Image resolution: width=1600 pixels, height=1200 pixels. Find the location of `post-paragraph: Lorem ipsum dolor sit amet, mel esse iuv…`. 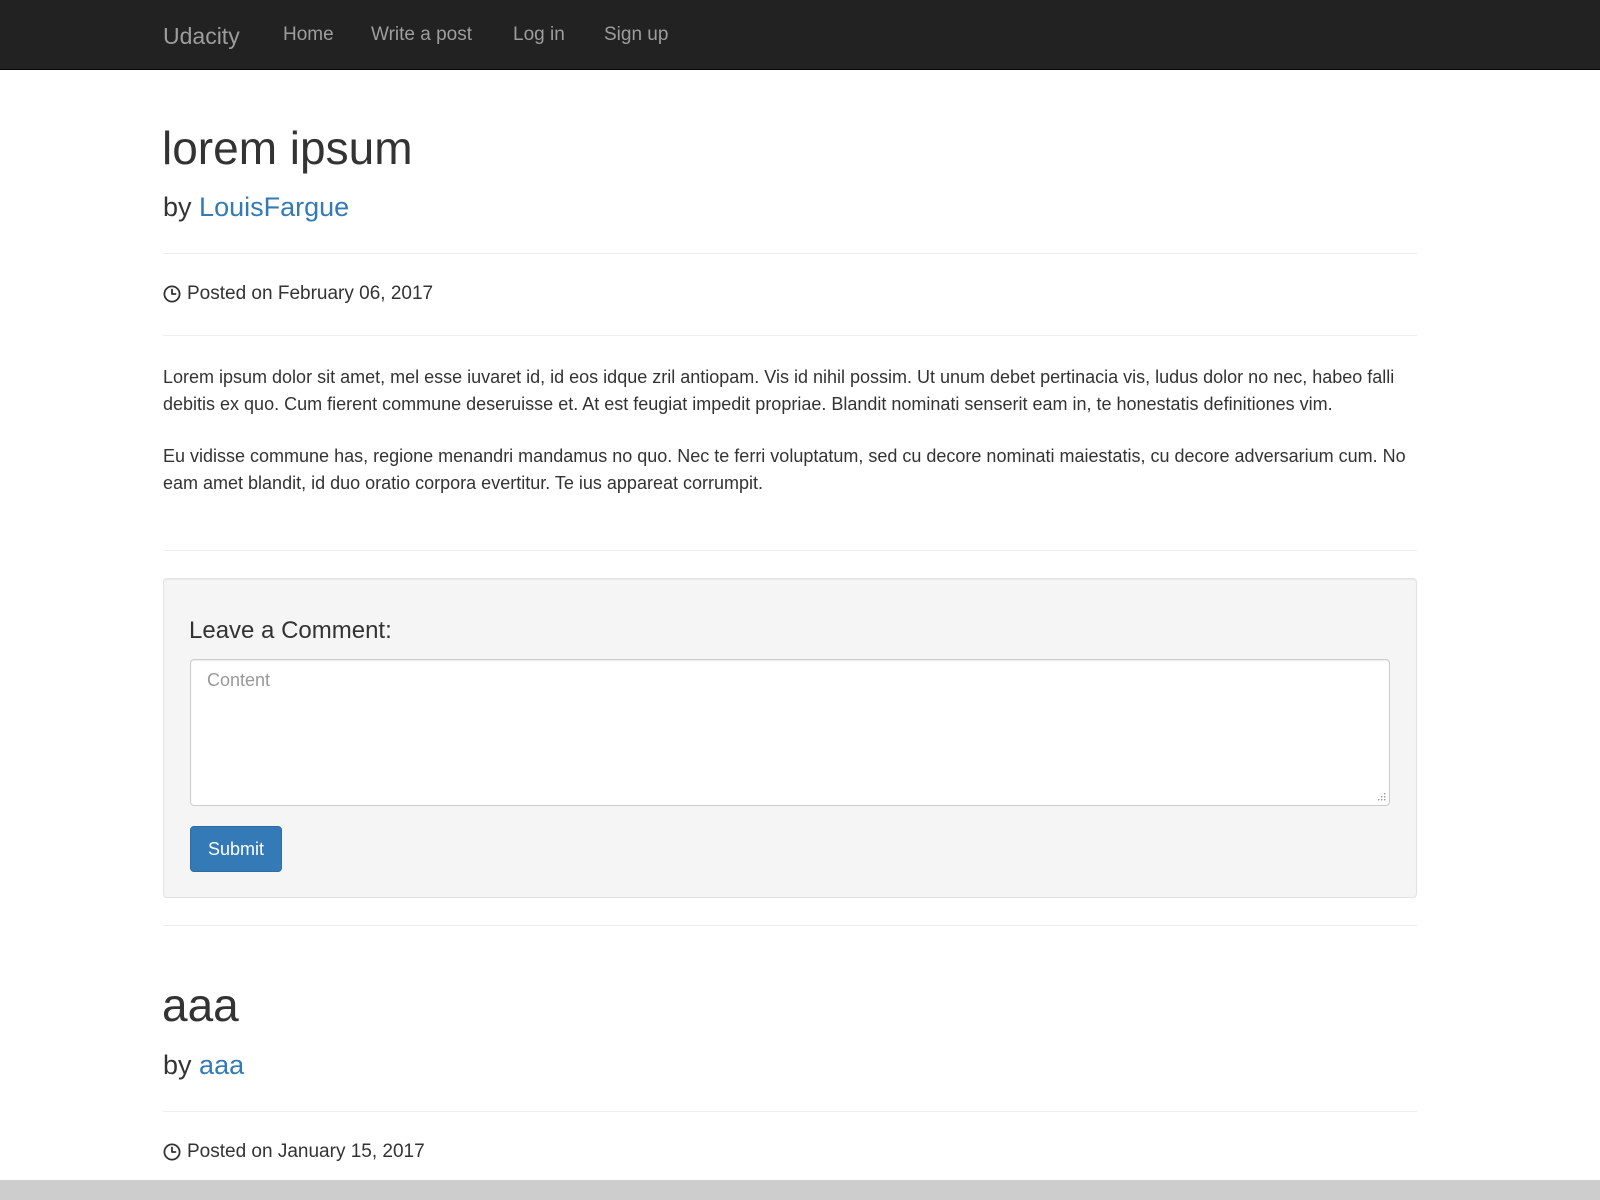

post-paragraph: Lorem ipsum dolor sit amet, mel esse iuv… is located at coordinates (779, 390).